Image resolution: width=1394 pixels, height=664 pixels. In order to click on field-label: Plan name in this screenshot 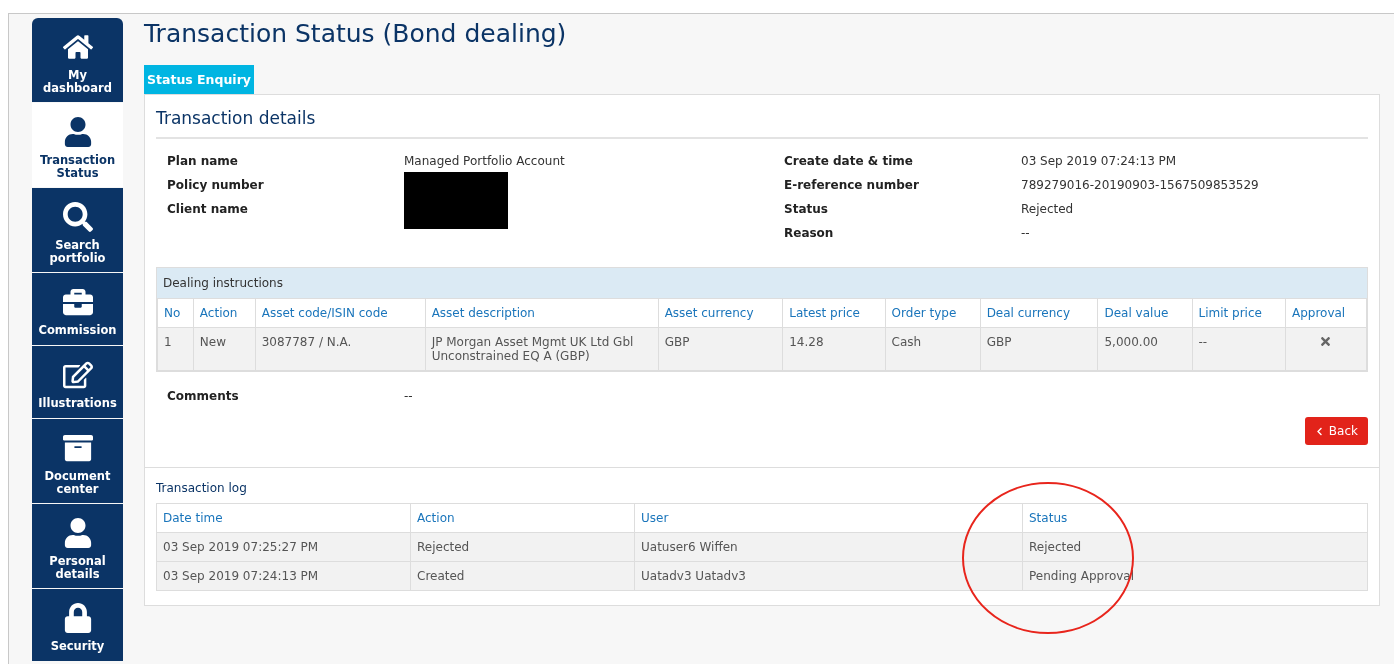, I will do `click(203, 162)`.